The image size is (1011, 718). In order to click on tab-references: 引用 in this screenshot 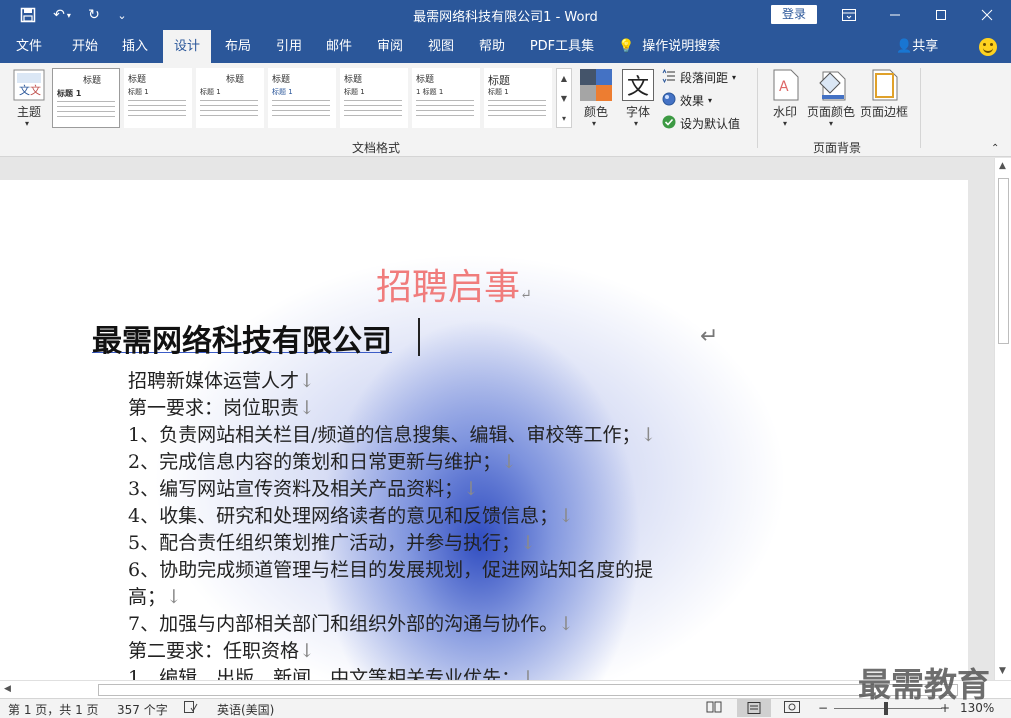, I will do `click(289, 46)`.